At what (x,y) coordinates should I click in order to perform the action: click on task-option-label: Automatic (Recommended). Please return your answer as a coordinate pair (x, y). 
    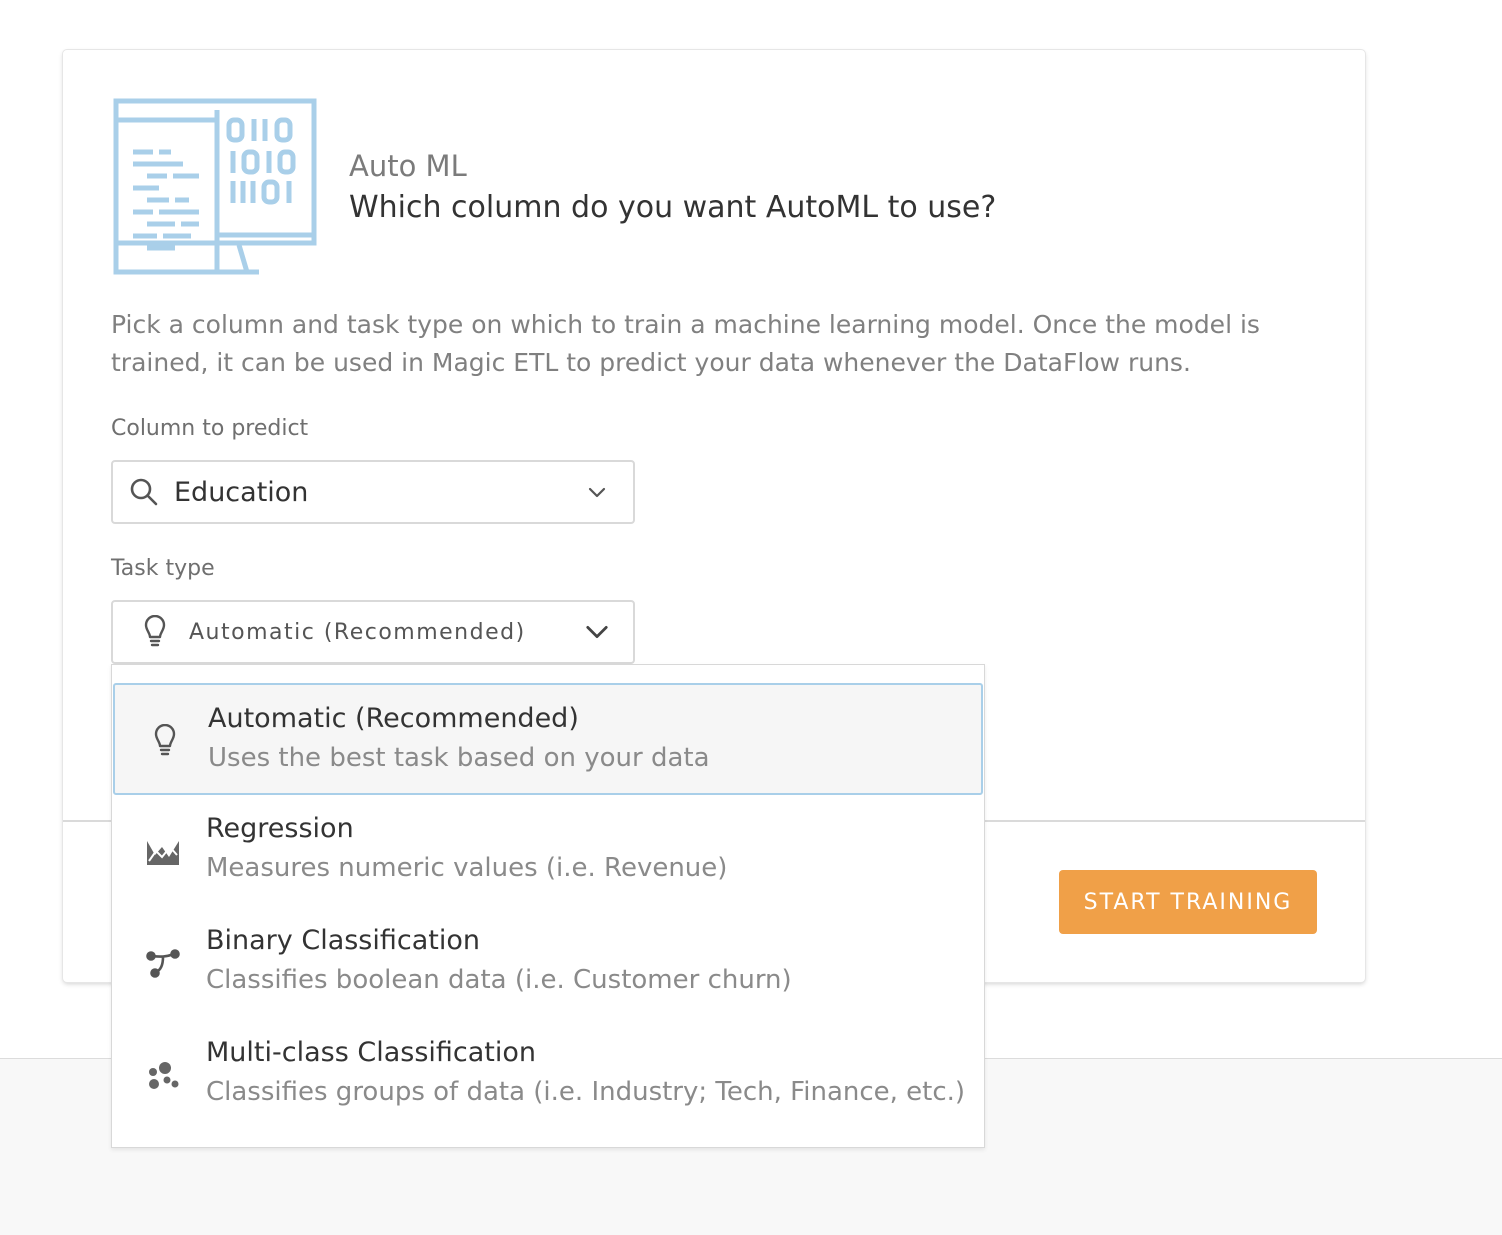
    Looking at the image, I should click on (393, 718).